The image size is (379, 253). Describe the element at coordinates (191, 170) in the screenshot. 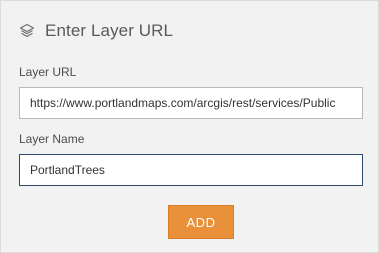

I see `layer-name-input` at that location.